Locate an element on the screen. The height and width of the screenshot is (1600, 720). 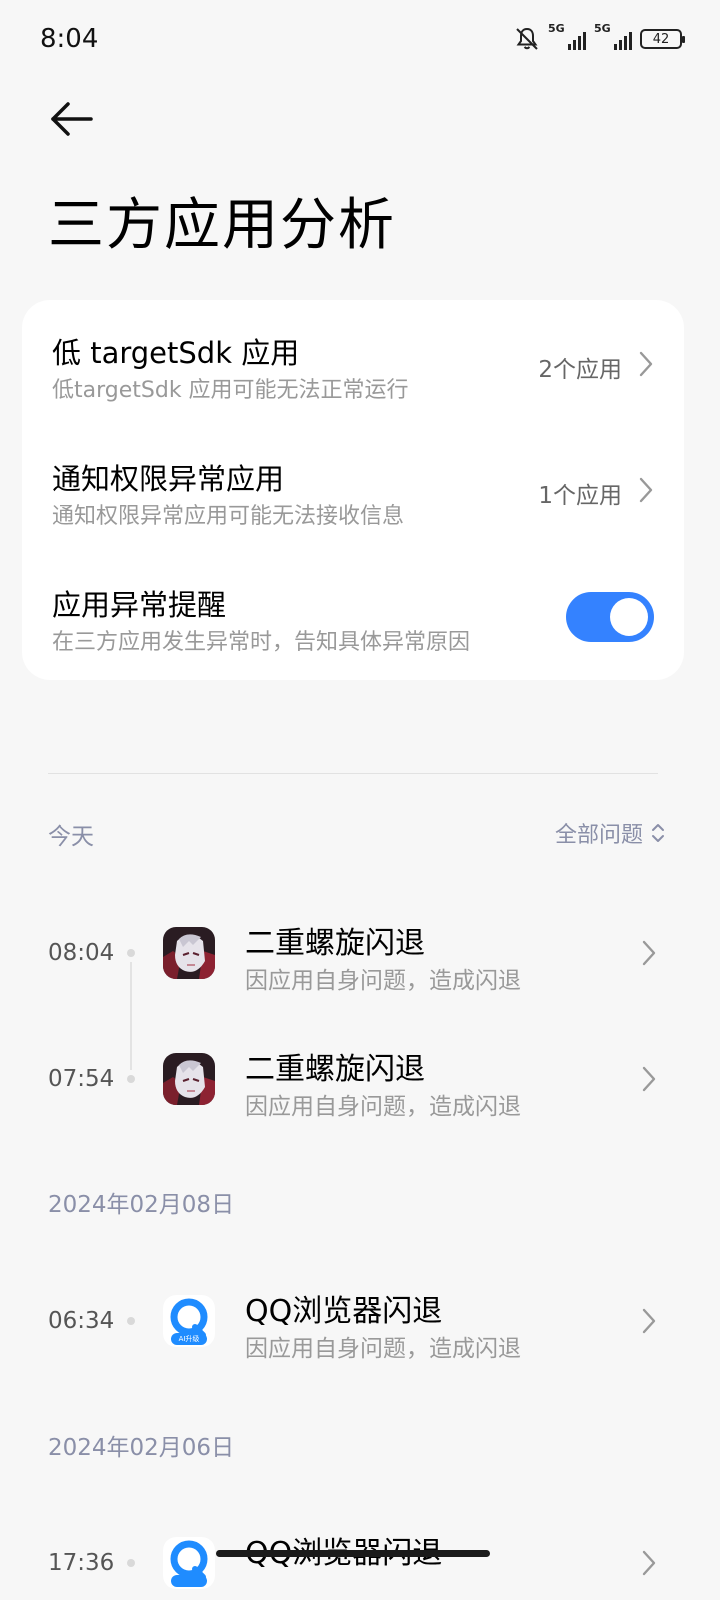
battery-level: 42 is located at coordinates (661, 39).